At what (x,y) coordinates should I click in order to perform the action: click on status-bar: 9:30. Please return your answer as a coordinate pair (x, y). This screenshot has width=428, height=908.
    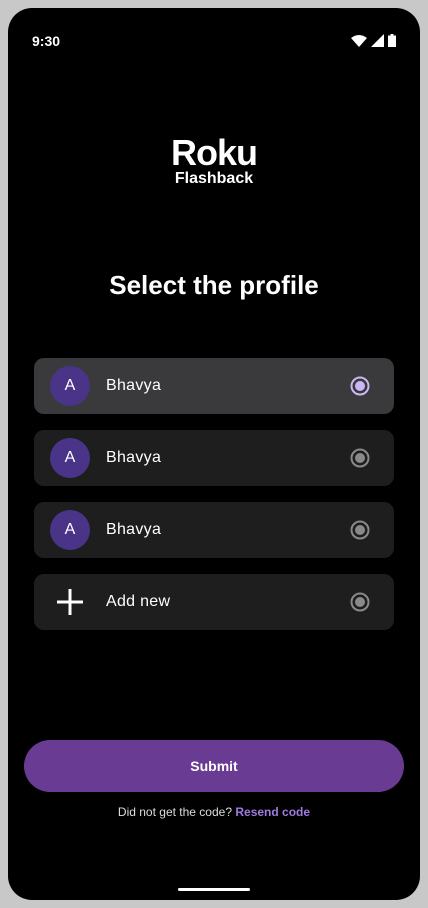
    Looking at the image, I should click on (214, 32).